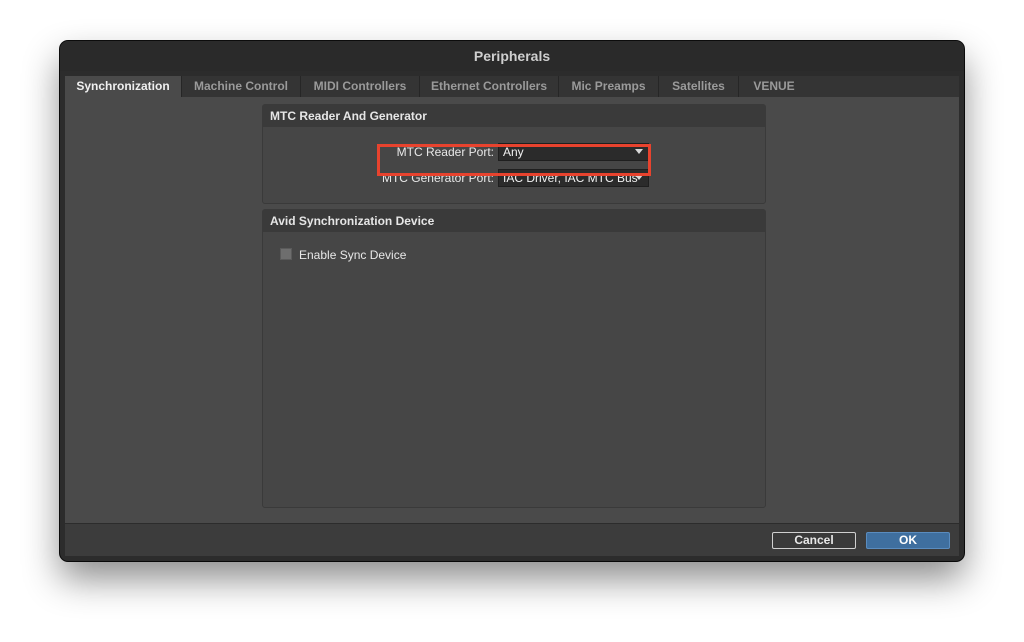  I want to click on tab-synchronization: Synchronization, so click(123, 86).